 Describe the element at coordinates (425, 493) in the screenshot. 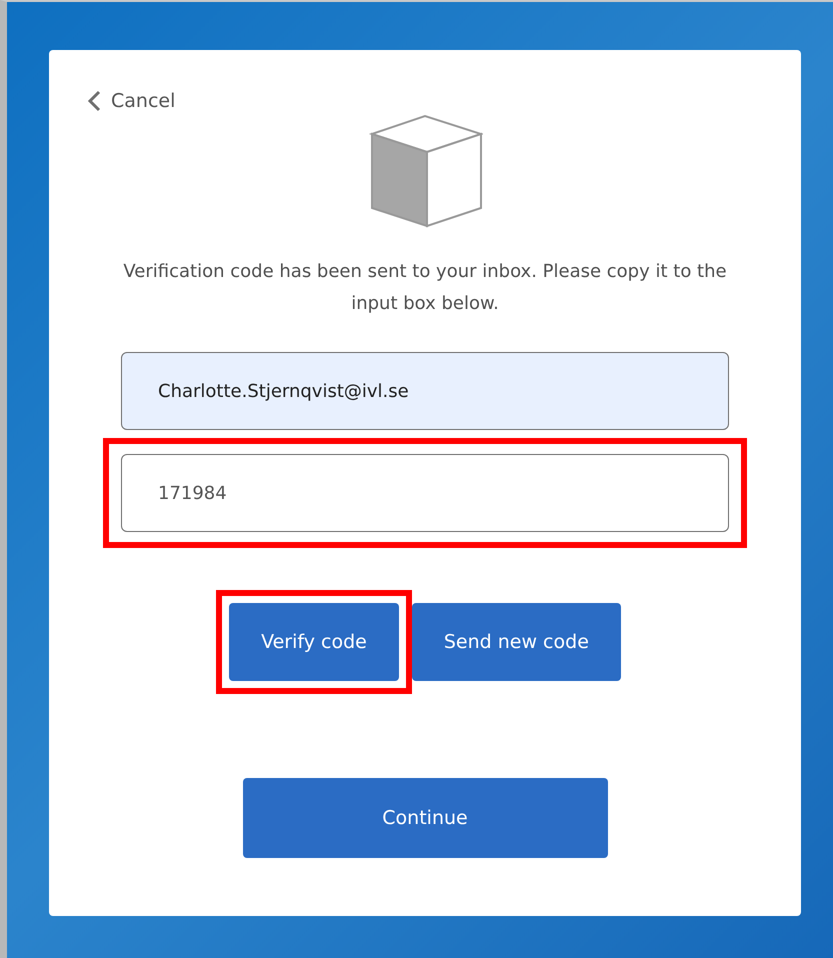

I see `code-field: 171984` at that location.